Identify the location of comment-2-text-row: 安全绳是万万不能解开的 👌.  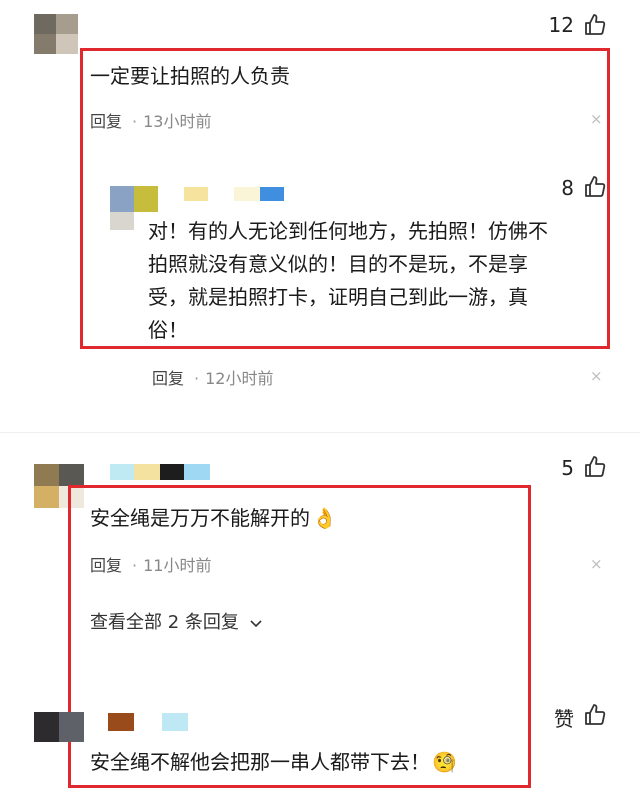
(213, 516).